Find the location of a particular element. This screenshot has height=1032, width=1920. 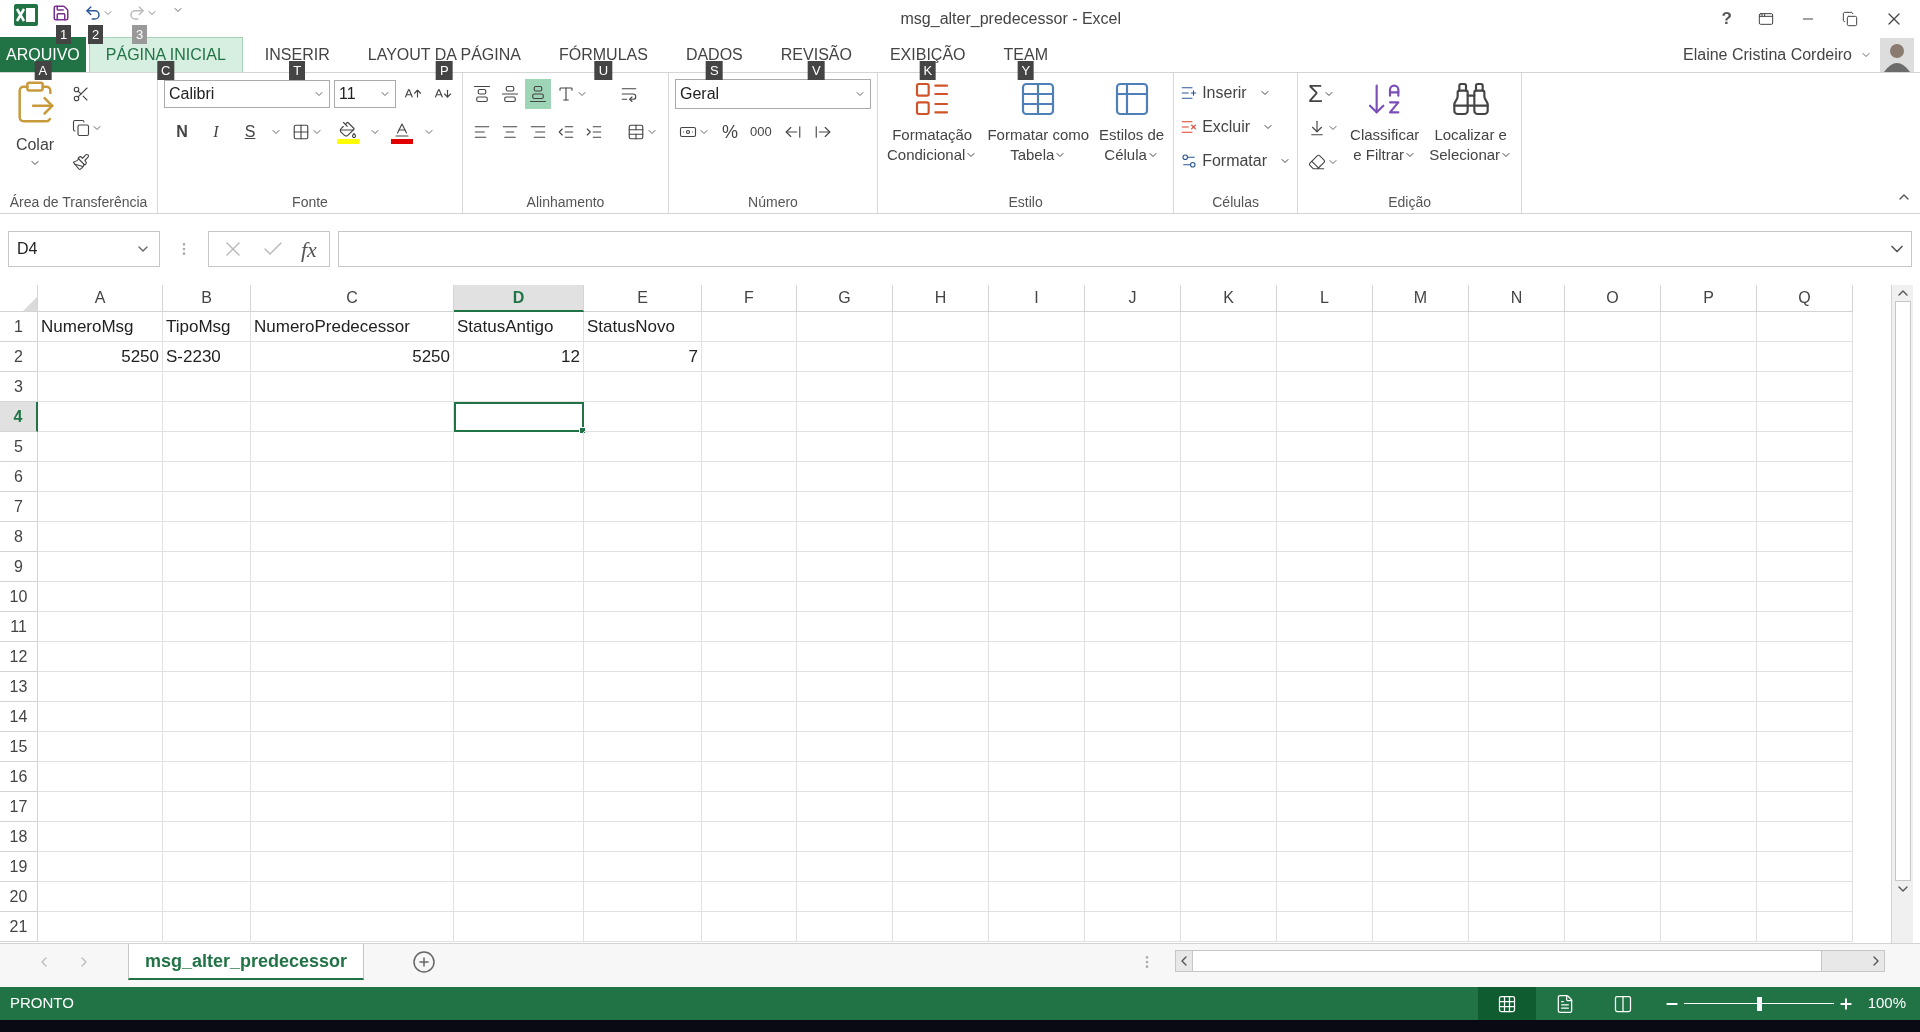

fill-handle is located at coordinates (582, 430).